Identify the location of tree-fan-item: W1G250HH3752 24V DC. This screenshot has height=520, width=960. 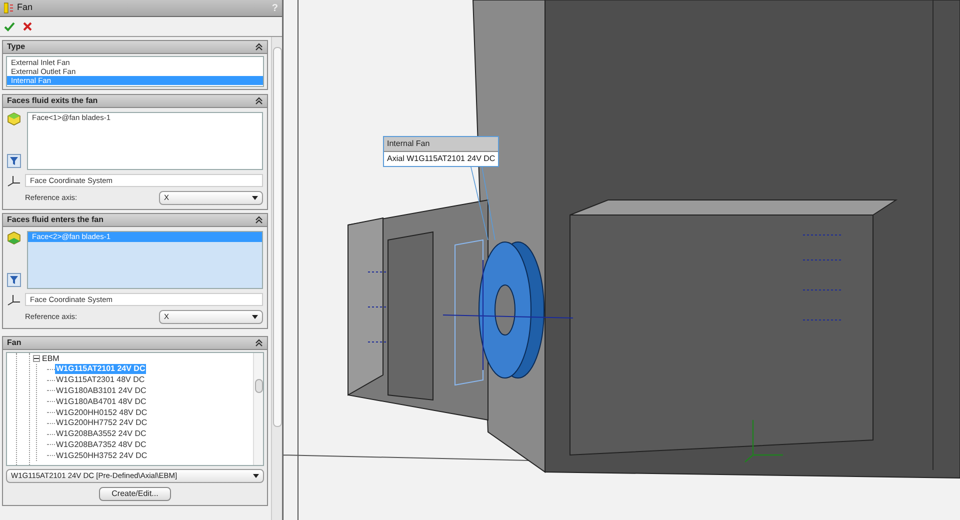
(101, 455).